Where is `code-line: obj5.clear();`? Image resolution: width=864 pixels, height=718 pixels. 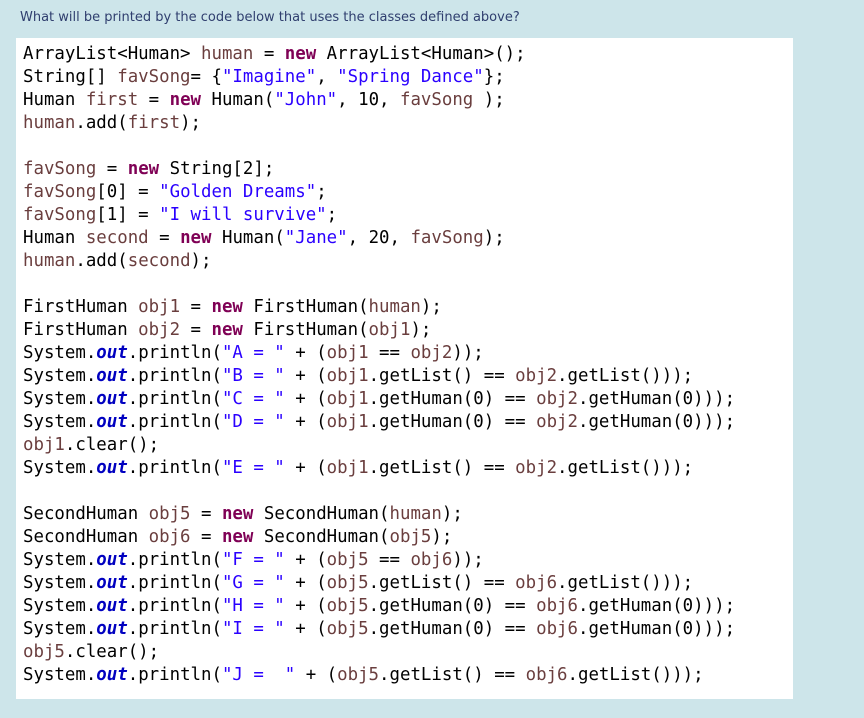
code-line: obj5.clear(); is located at coordinates (379, 652).